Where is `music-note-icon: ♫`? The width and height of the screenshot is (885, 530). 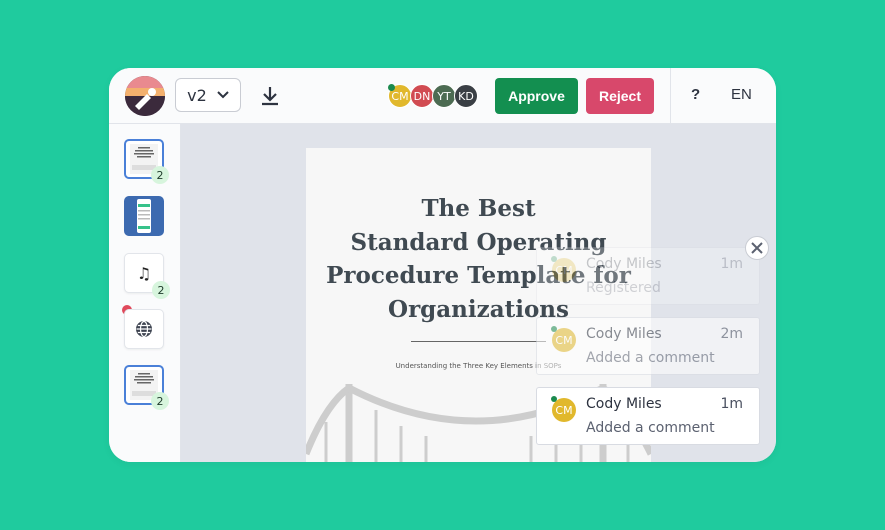 music-note-icon: ♫ is located at coordinates (144, 273).